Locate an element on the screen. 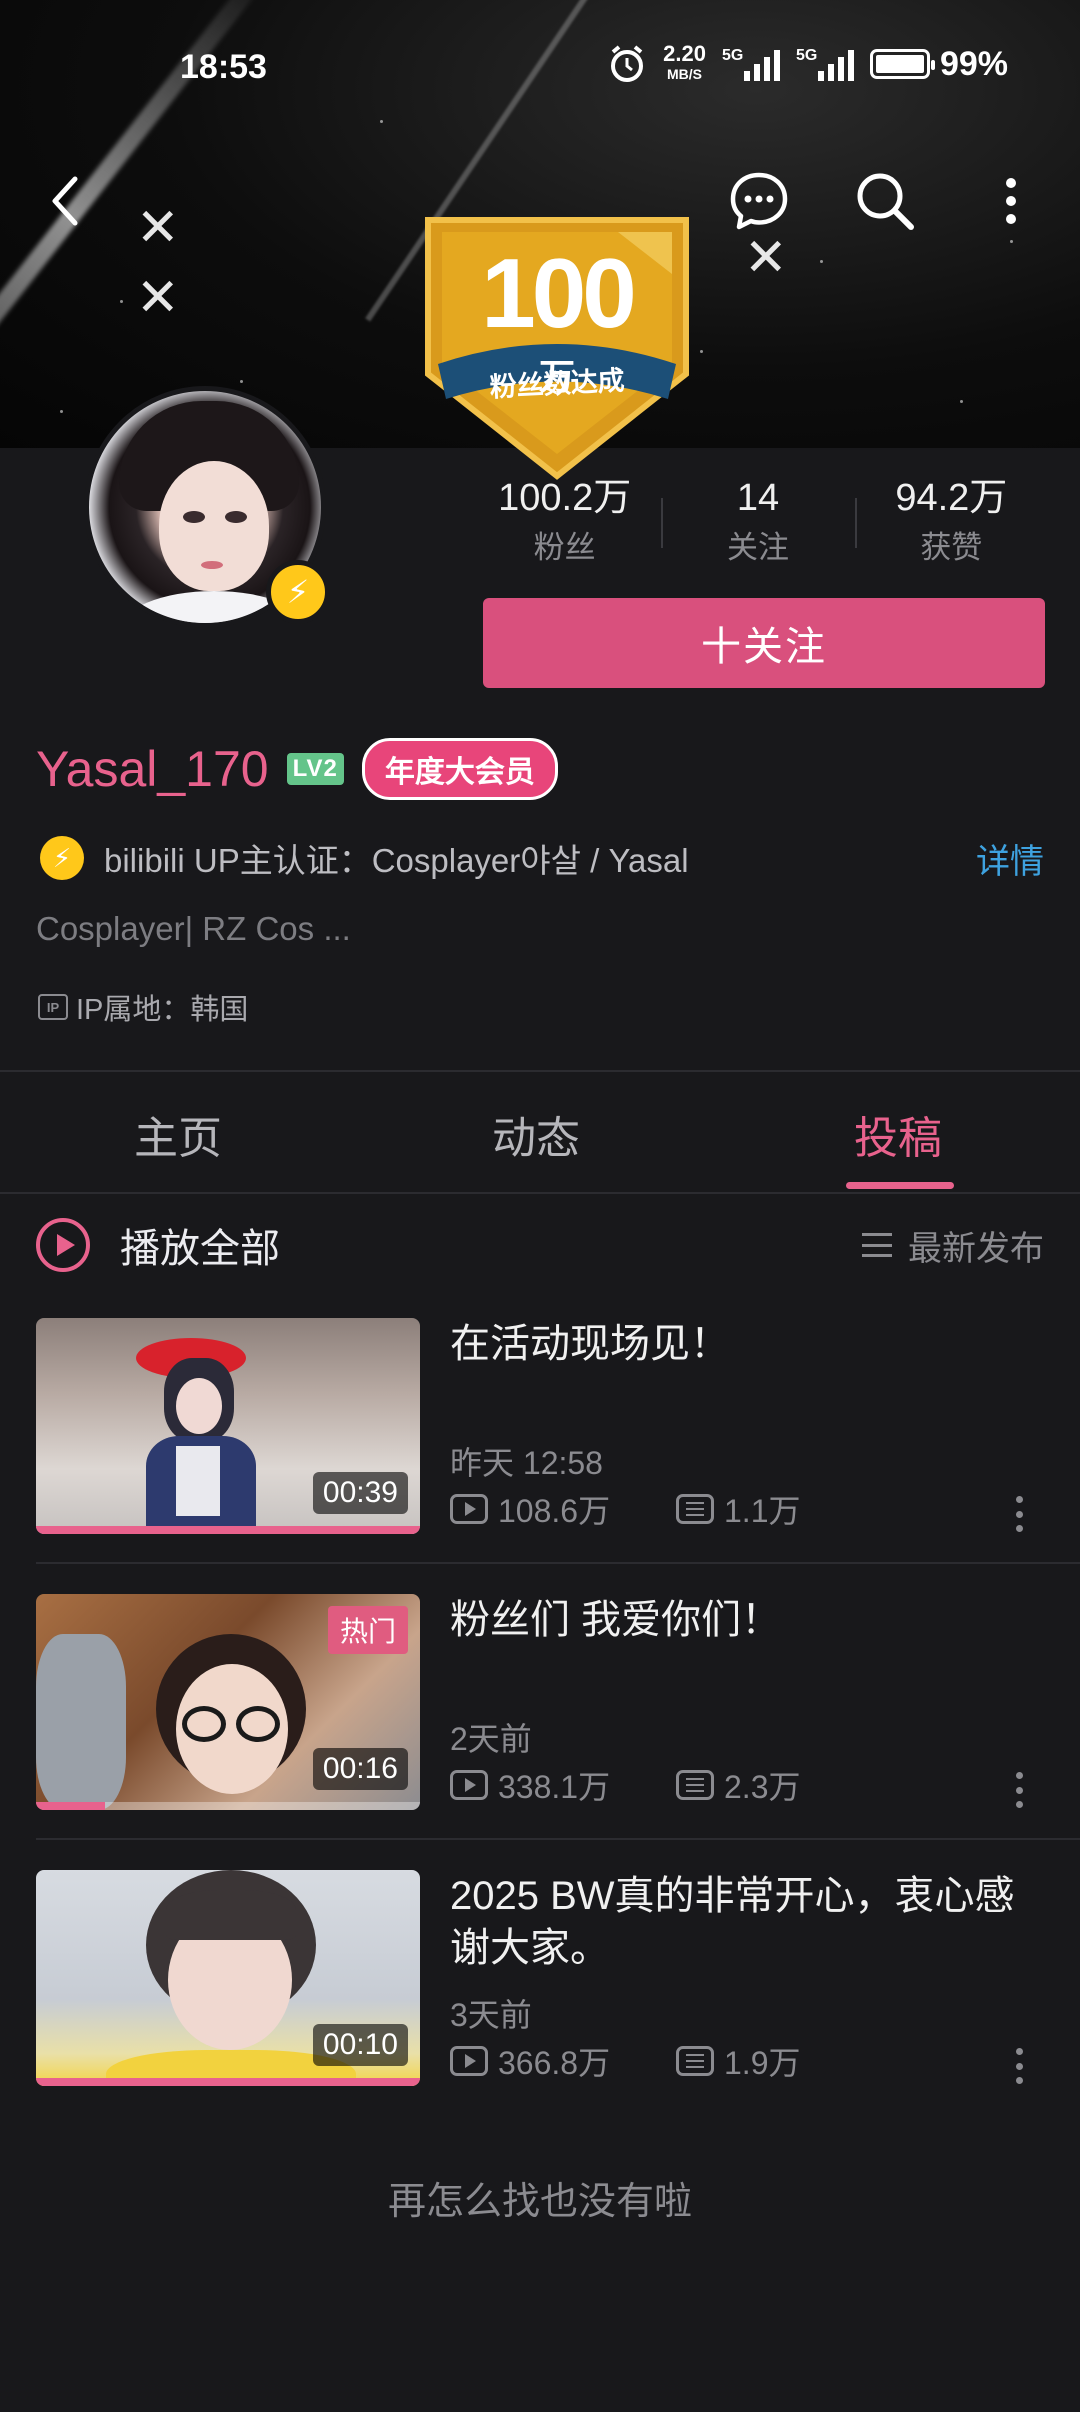 The image size is (1080, 2412). sort-label: 最新发布 is located at coordinates (976, 1248).